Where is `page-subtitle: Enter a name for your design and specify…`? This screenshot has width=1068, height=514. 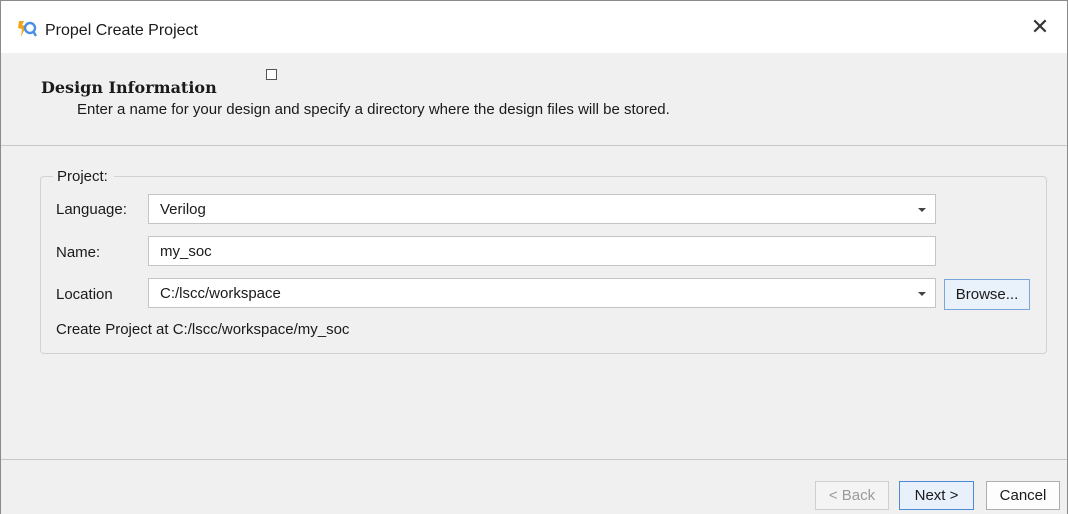 page-subtitle: Enter a name for your design and specify… is located at coordinates (373, 109).